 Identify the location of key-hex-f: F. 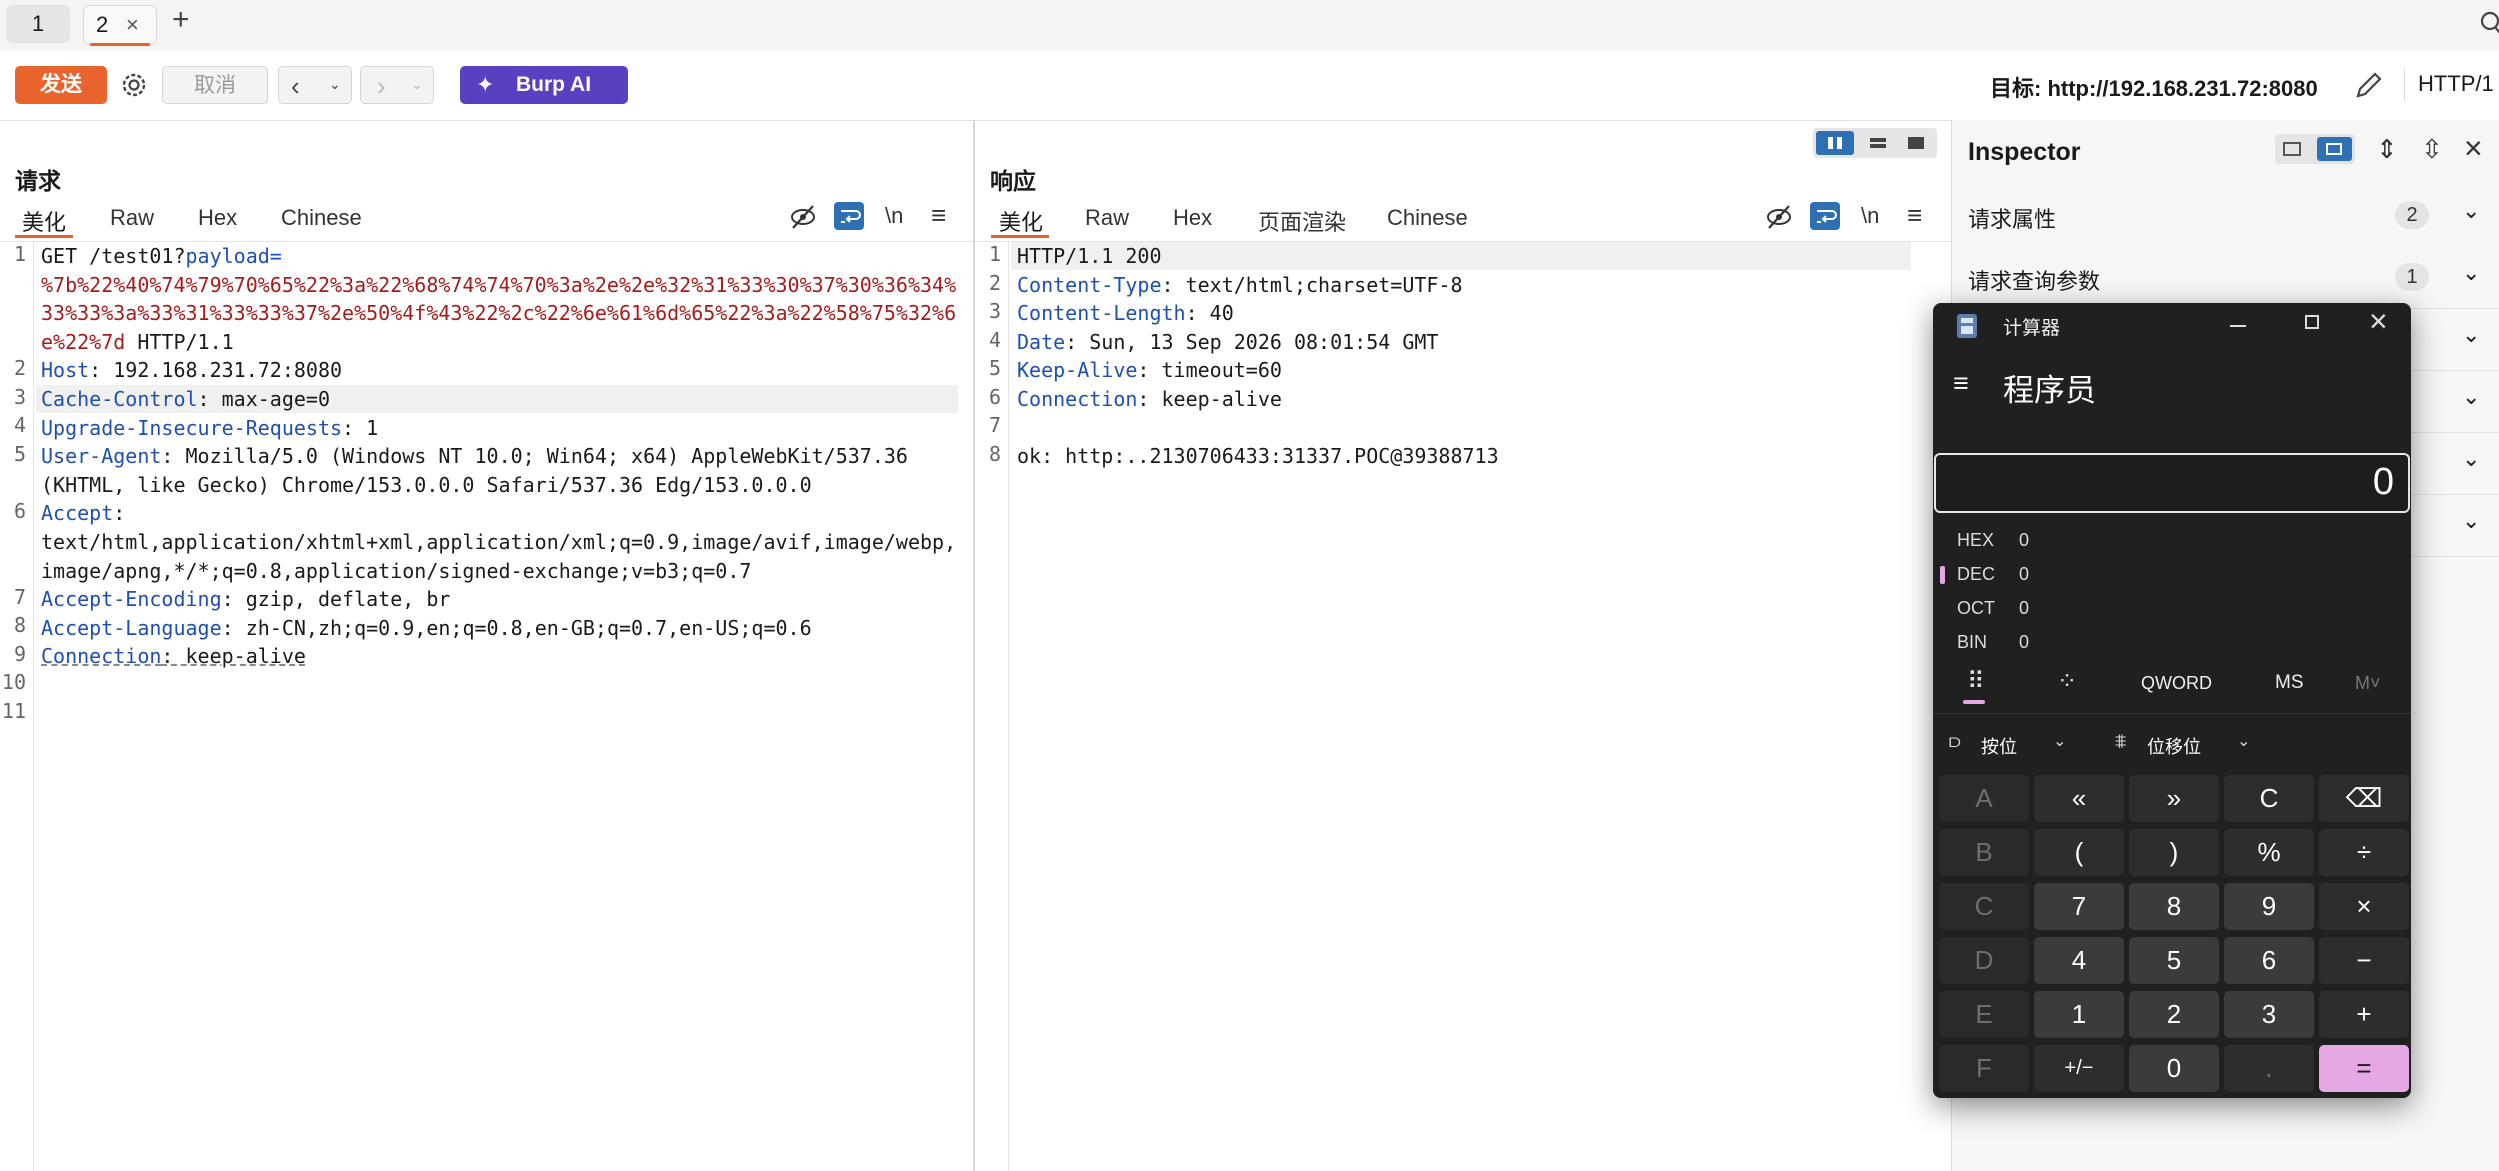
(1984, 1068).